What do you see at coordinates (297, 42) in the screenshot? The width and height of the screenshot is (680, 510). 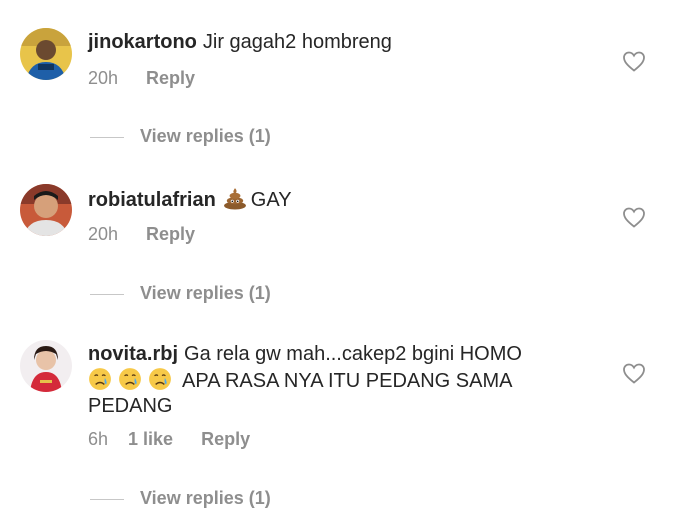 I see `comment-body: Jir gagah2 hombreng` at bounding box center [297, 42].